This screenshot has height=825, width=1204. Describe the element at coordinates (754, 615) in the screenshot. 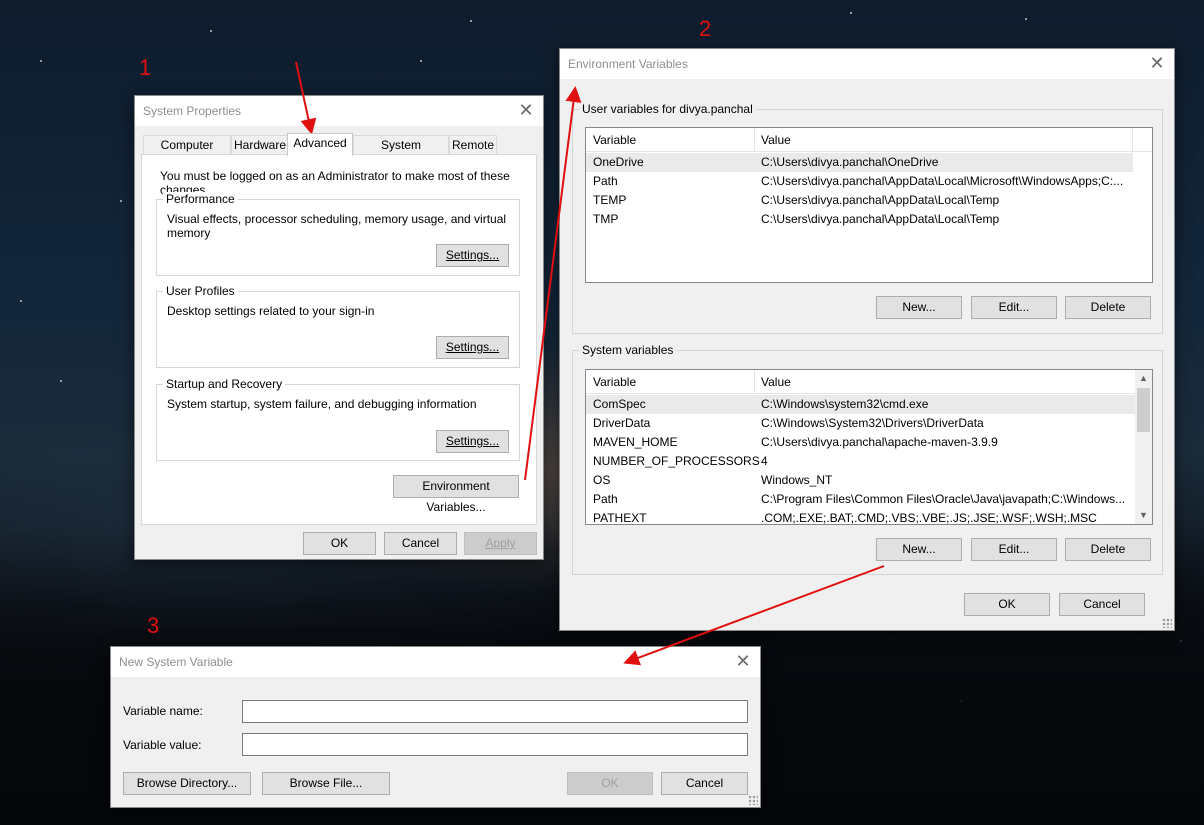

I see `arrow-to-new-system-variable-dialog` at that location.